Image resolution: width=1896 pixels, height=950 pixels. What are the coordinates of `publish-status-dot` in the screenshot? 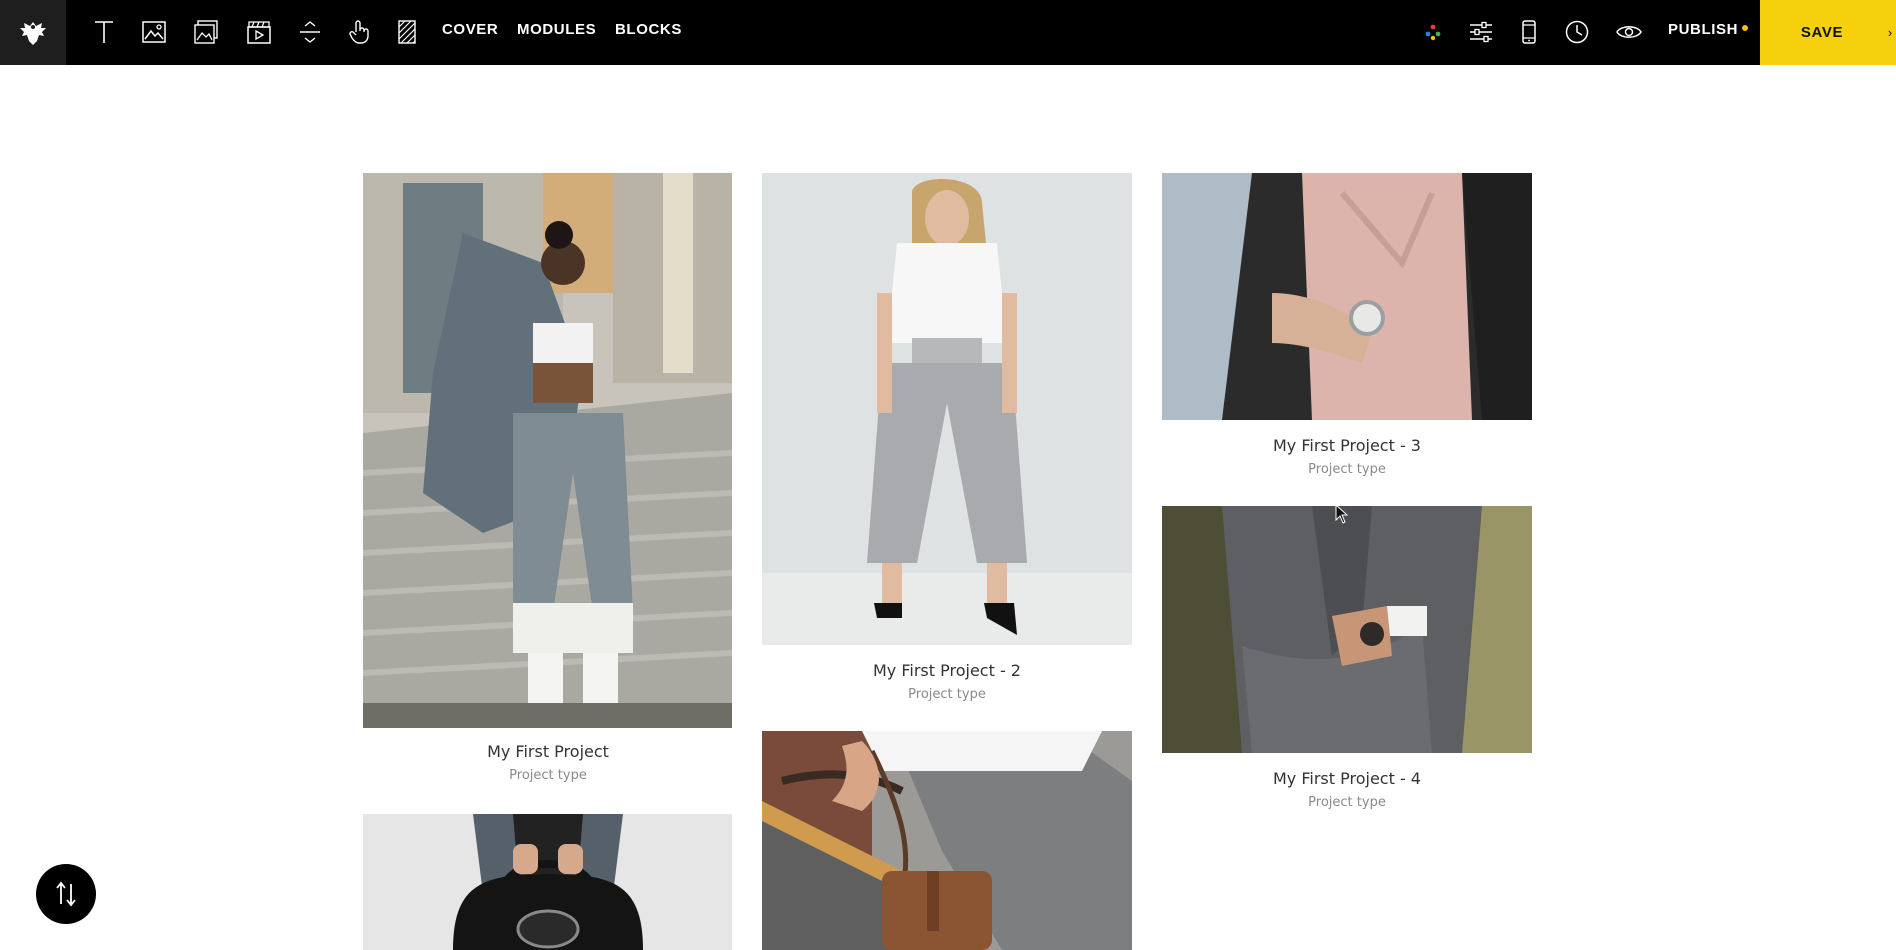 It's located at (1745, 28).